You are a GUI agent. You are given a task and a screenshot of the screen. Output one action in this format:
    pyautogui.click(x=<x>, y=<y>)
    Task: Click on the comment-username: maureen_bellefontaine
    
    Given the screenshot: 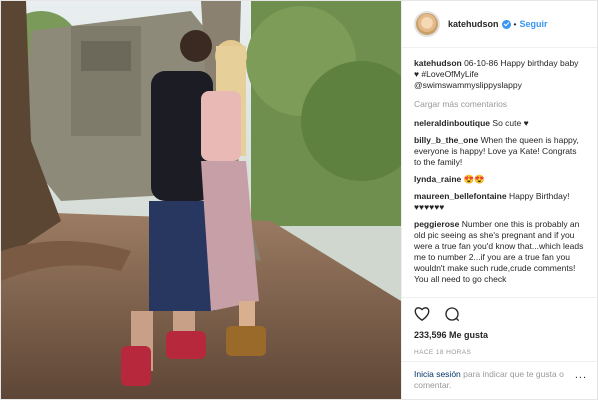 What is the action you would take?
    pyautogui.click(x=460, y=196)
    